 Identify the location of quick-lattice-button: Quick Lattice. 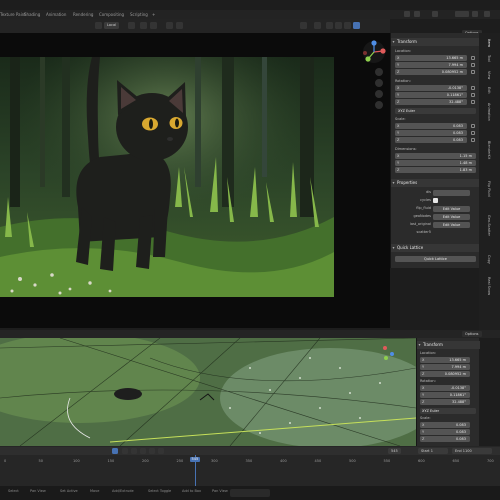
(435, 259).